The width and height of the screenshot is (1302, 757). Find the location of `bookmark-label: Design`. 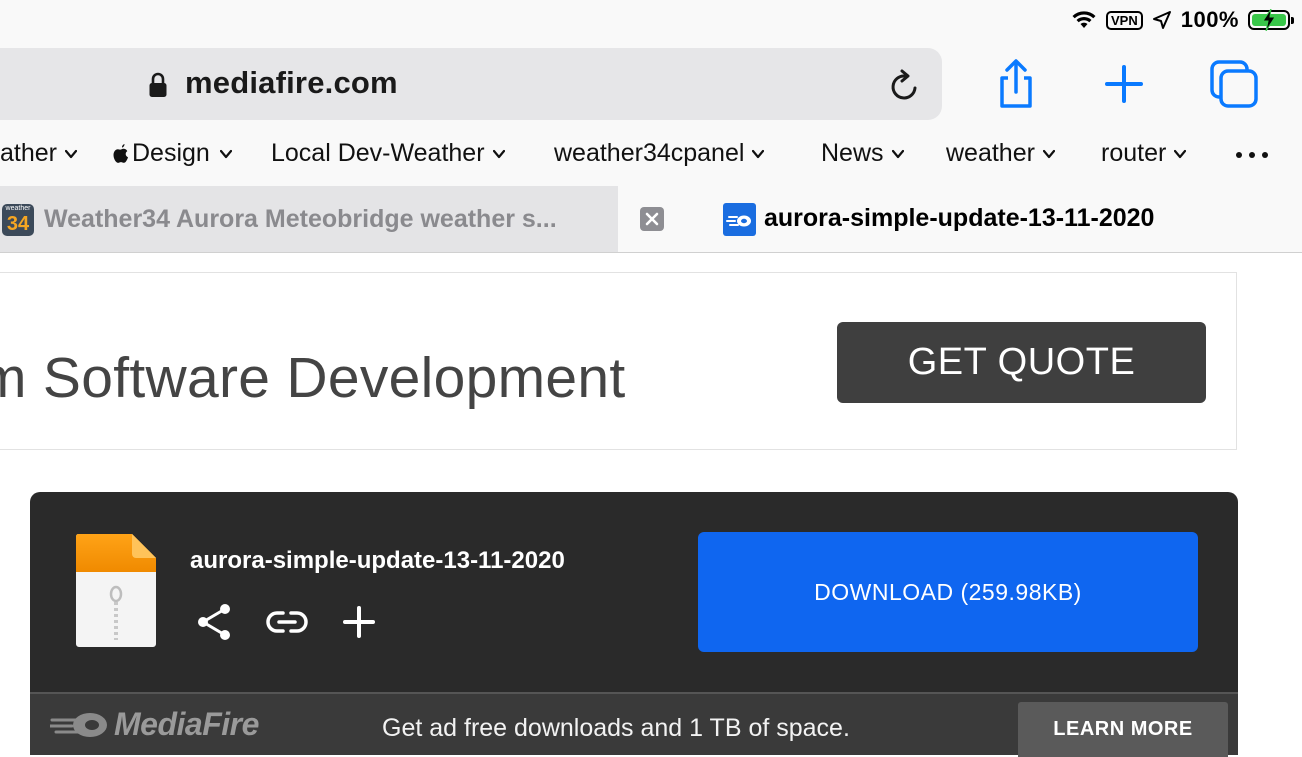

bookmark-label: Design is located at coordinates (171, 153).